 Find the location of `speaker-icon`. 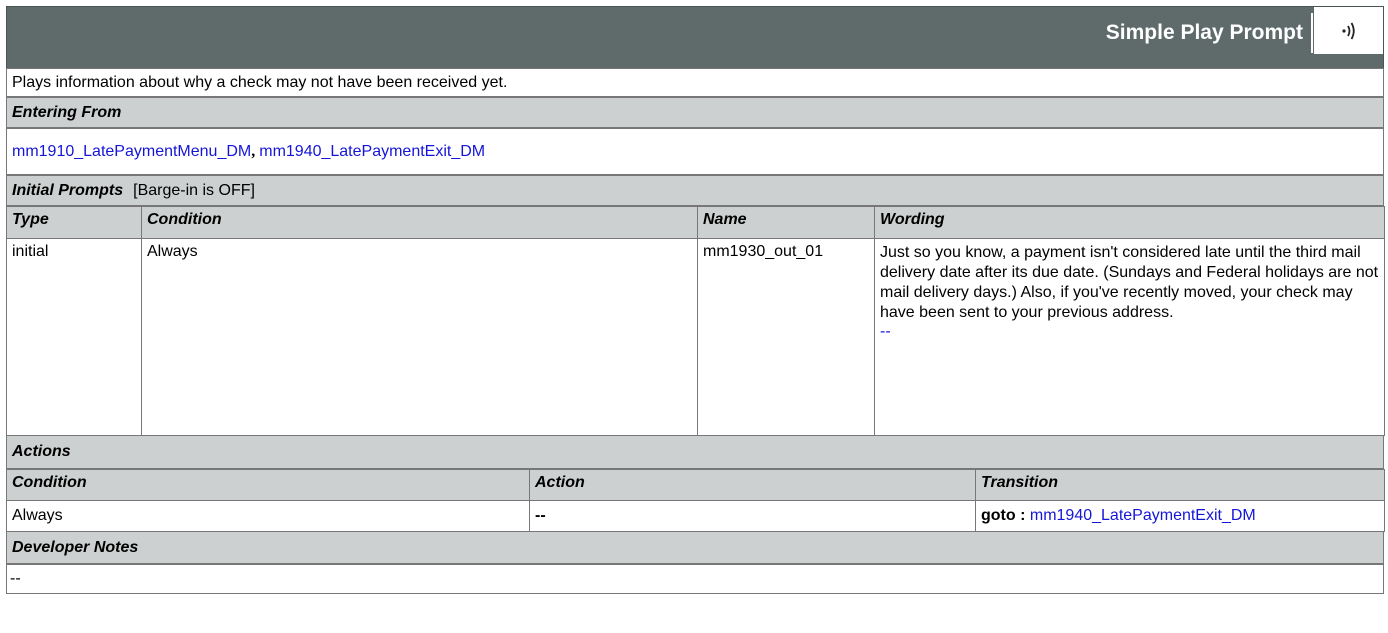

speaker-icon is located at coordinates (1349, 31).